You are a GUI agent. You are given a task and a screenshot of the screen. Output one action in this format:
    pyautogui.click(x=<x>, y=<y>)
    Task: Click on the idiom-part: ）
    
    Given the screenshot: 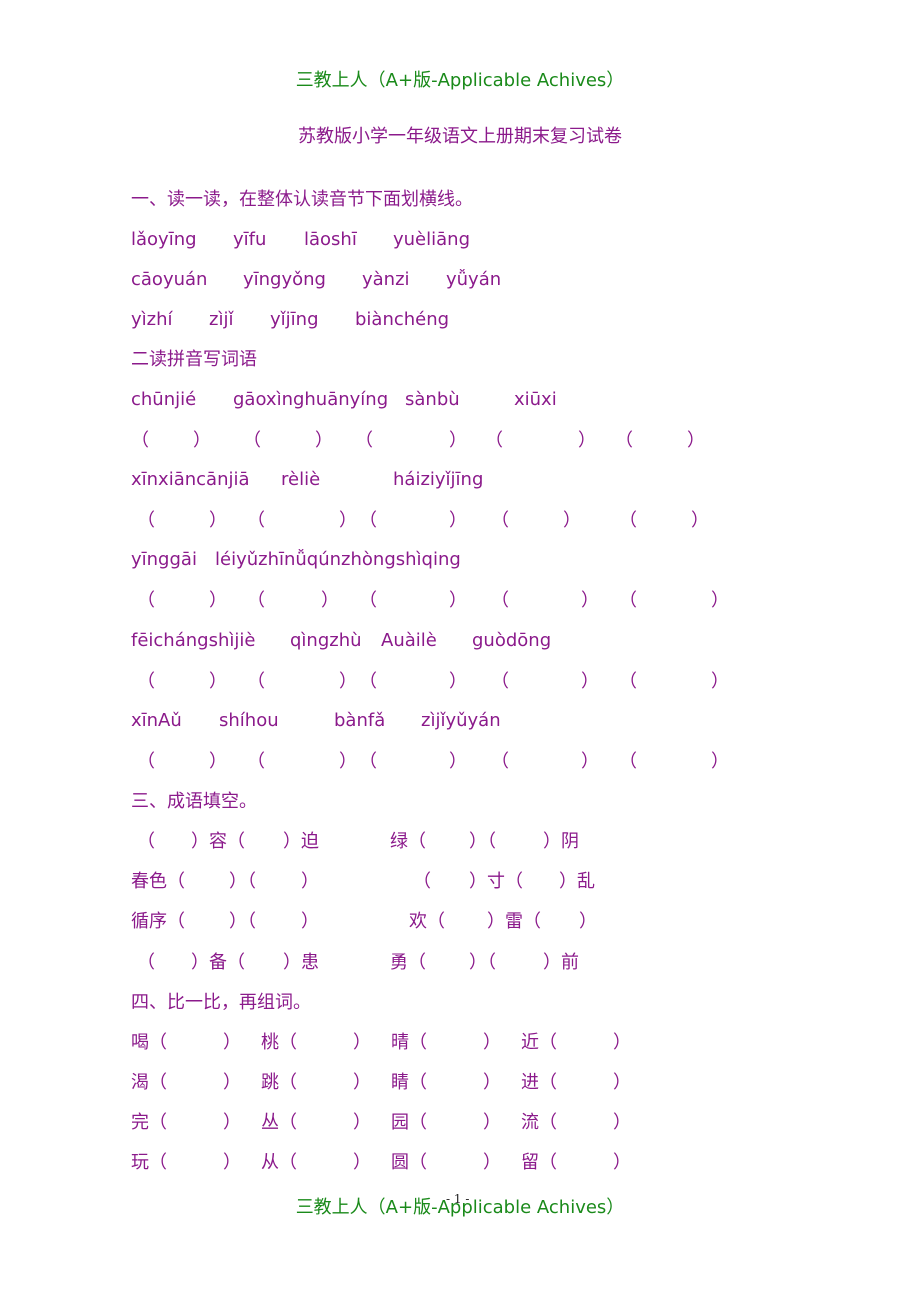 What is the action you would take?
    pyautogui.click(x=588, y=921)
    